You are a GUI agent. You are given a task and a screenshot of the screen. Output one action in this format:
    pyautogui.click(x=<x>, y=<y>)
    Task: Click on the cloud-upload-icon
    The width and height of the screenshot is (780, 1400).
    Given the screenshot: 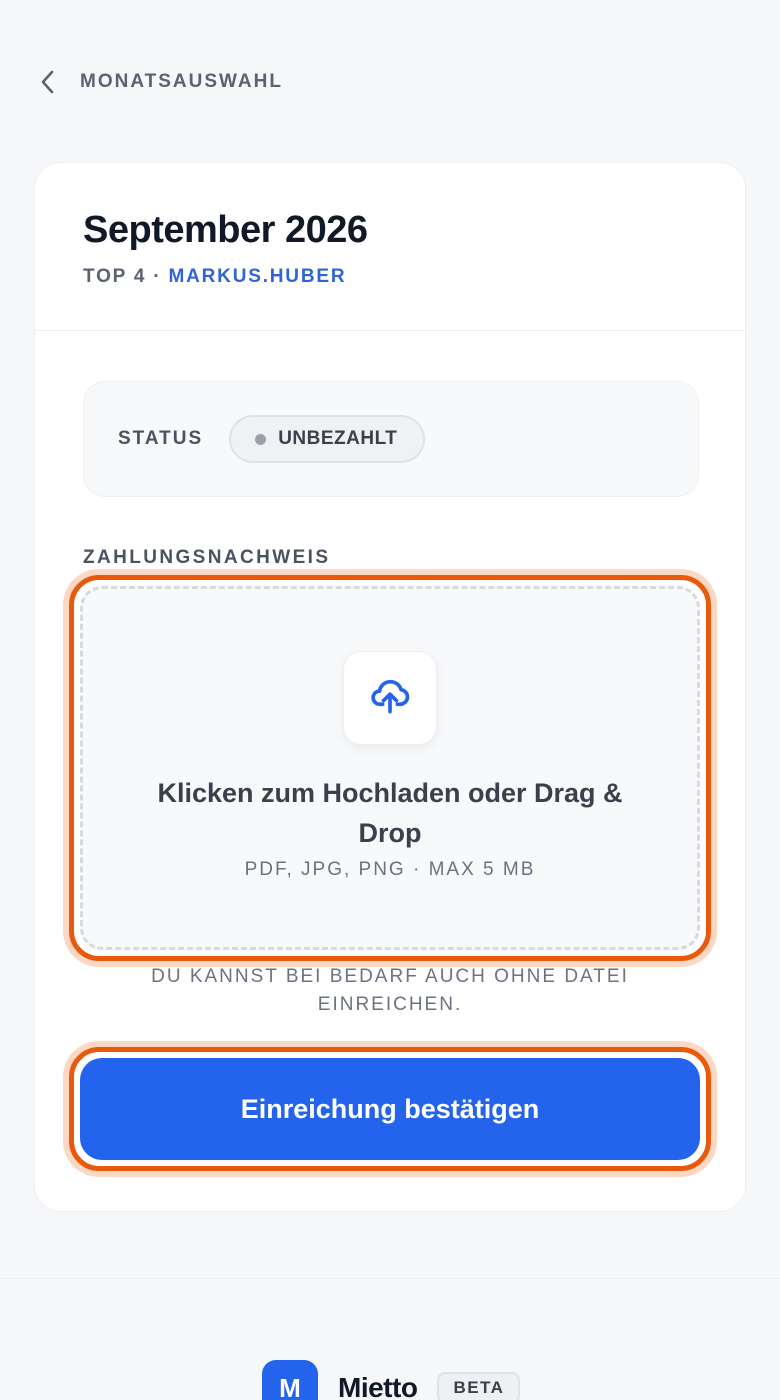 What is the action you would take?
    pyautogui.click(x=390, y=698)
    